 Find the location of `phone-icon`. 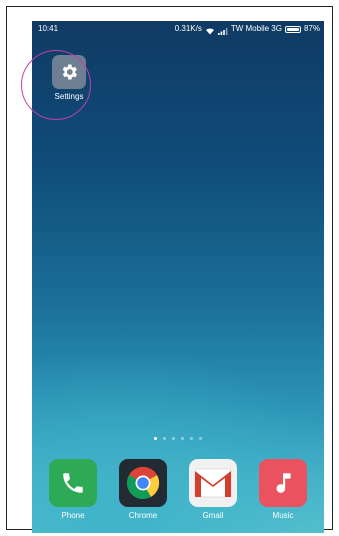

phone-icon is located at coordinates (73, 483).